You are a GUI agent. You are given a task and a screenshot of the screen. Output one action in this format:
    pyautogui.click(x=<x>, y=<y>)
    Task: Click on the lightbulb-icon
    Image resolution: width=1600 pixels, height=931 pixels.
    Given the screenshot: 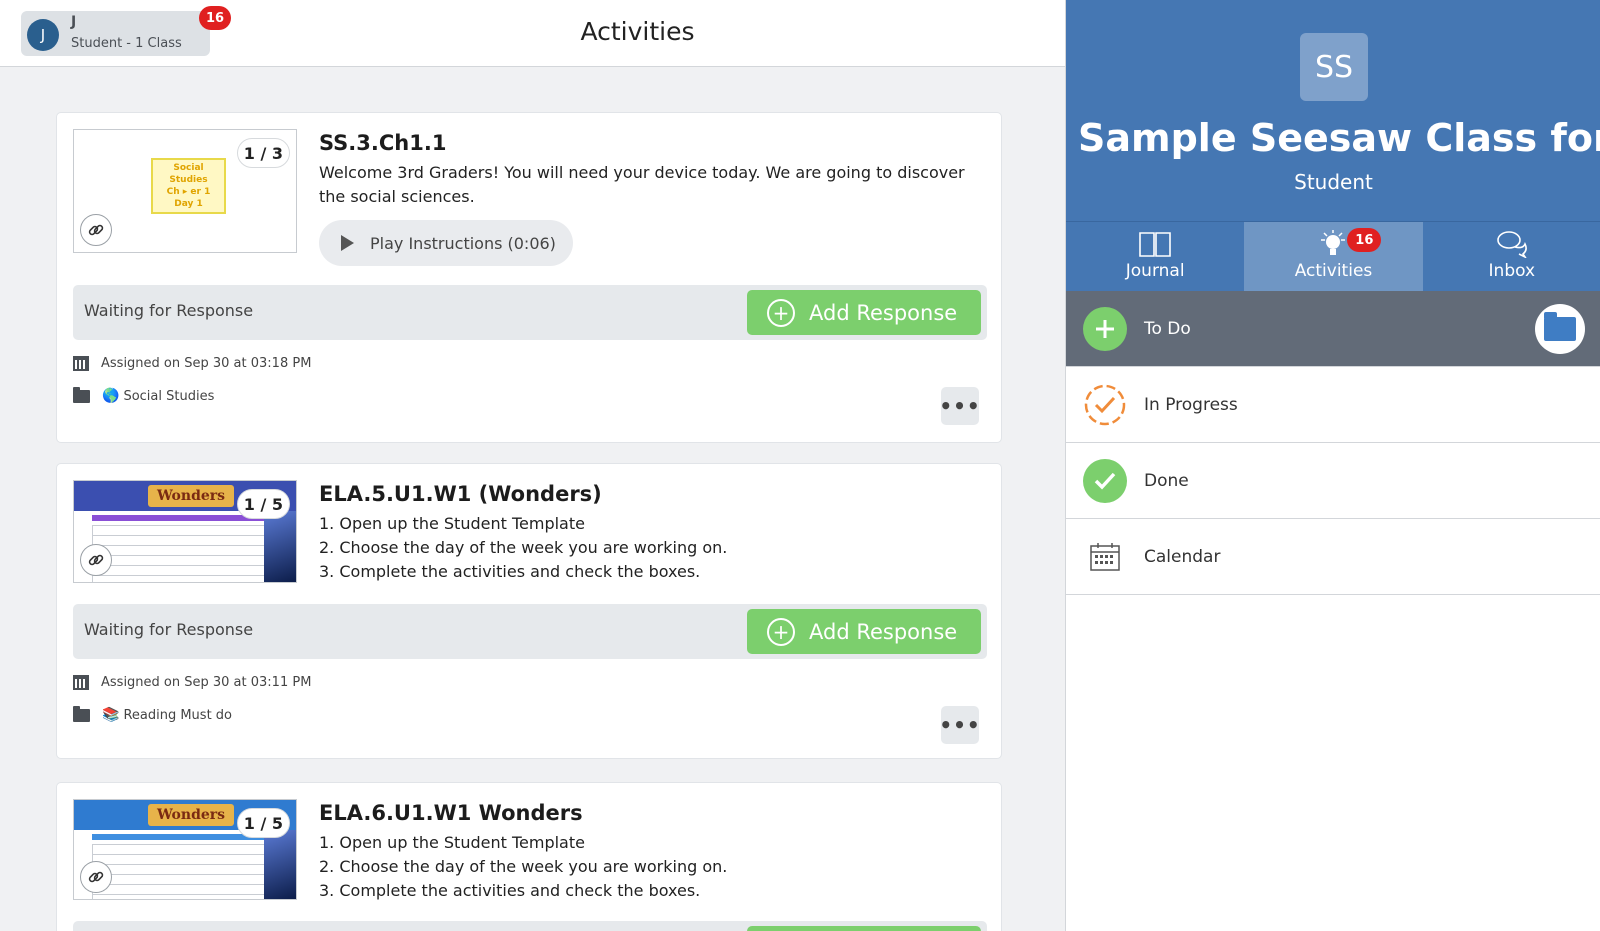 What is the action you would take?
    pyautogui.click(x=1333, y=242)
    